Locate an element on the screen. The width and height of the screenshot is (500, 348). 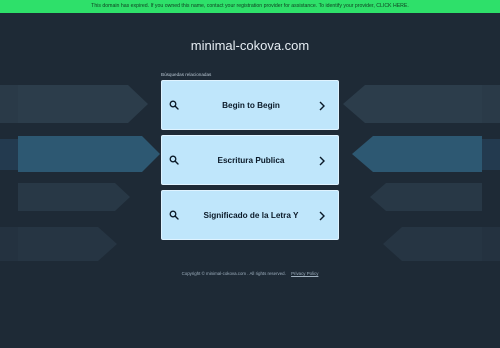
related-link-label: Escritura Publica is located at coordinates (251, 160).